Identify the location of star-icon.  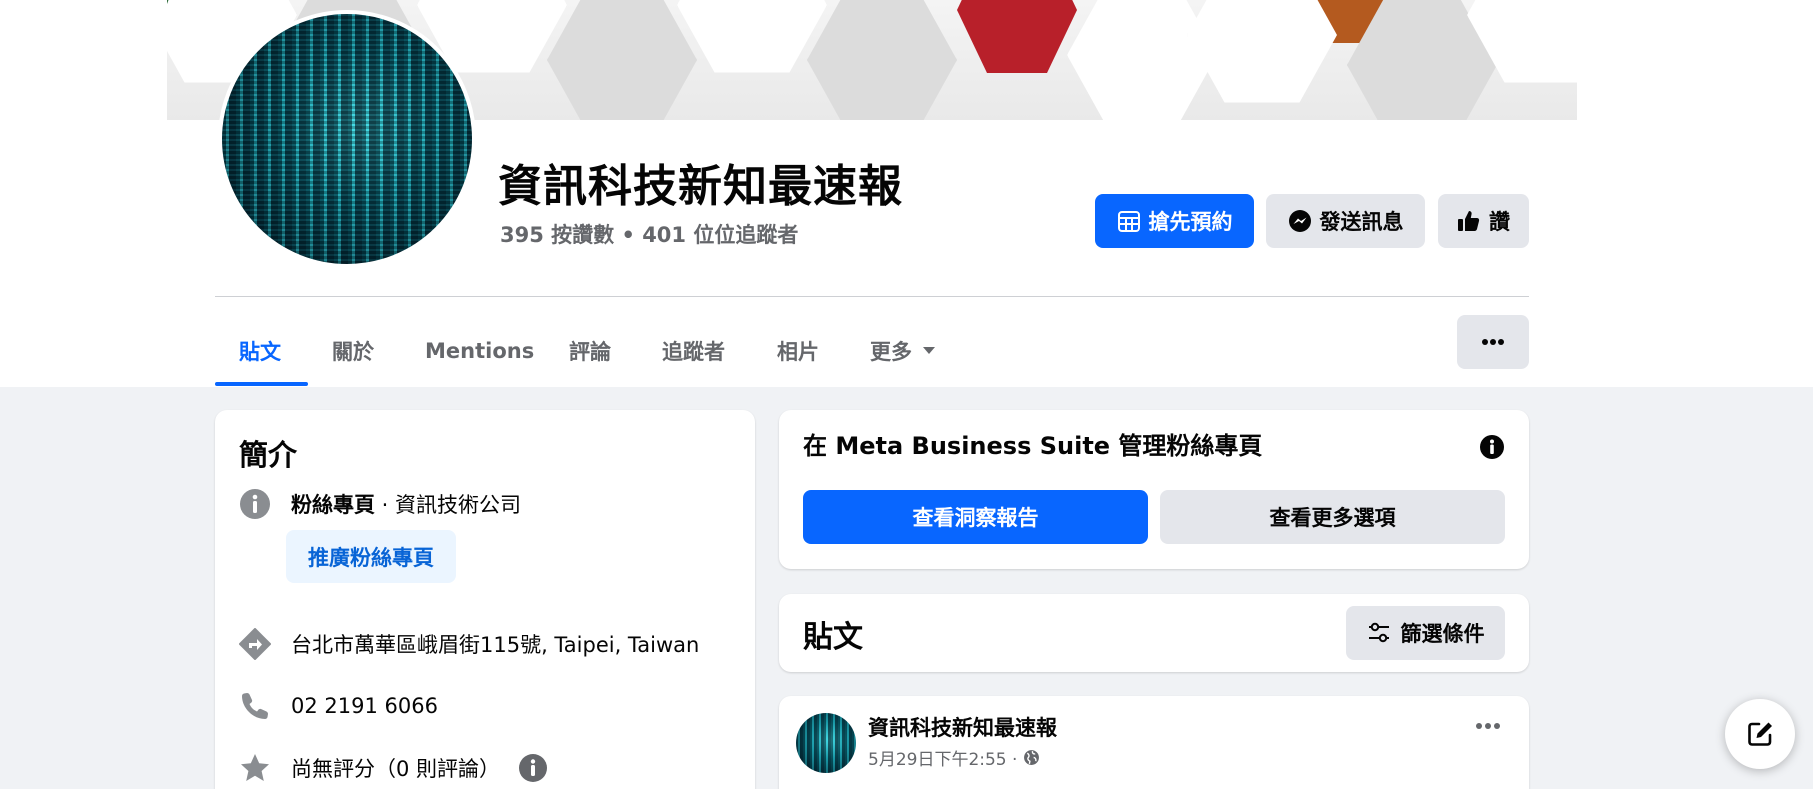
(255, 767).